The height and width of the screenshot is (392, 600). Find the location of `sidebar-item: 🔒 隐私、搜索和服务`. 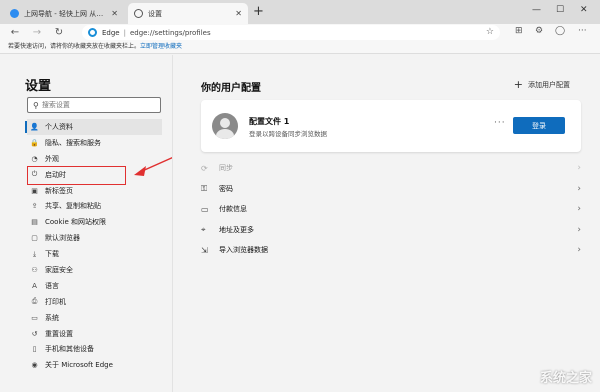

sidebar-item: 🔒 隐私、搜索和服务 is located at coordinates (94, 143).